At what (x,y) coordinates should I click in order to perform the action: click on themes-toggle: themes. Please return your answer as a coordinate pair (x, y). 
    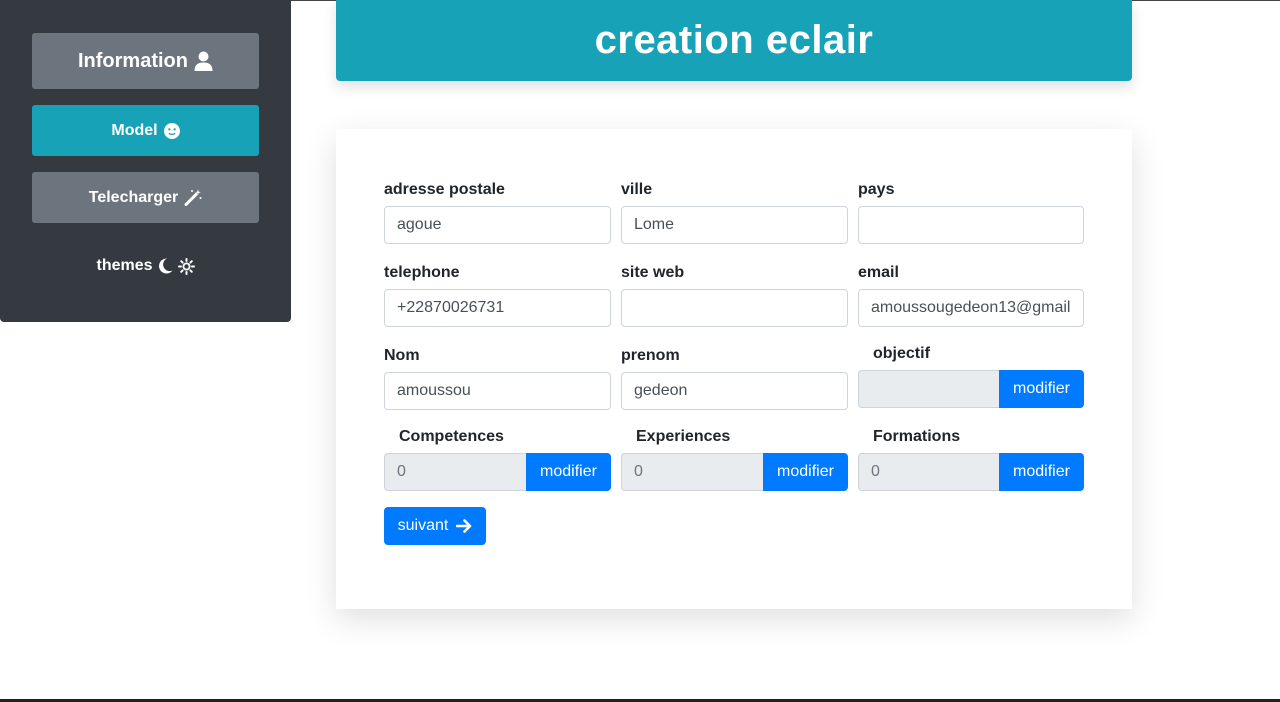
    Looking at the image, I should click on (145, 266).